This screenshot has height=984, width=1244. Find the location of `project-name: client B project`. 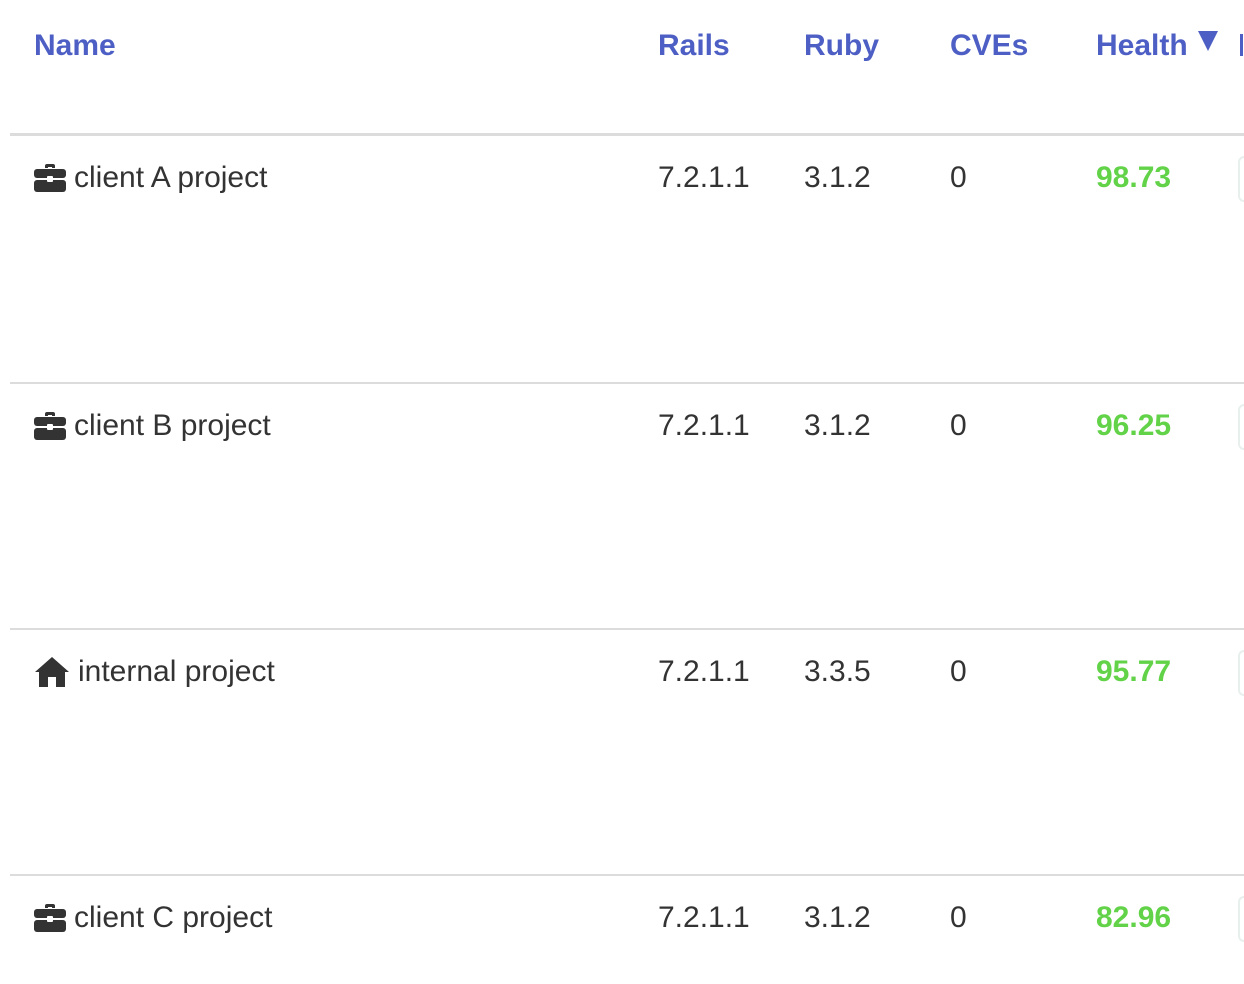

project-name: client B project is located at coordinates (172, 426).